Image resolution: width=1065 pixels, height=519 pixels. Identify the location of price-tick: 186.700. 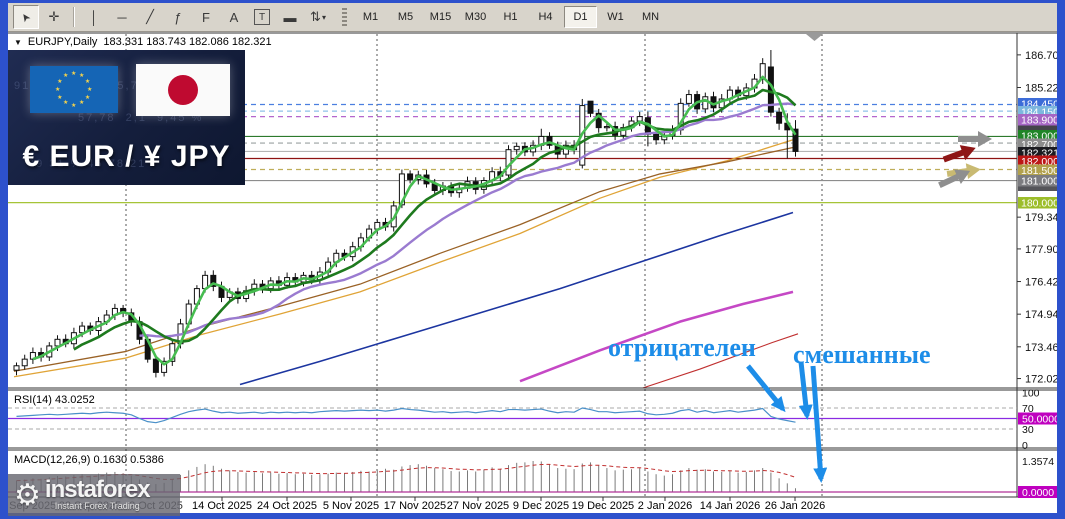
(1041, 56).